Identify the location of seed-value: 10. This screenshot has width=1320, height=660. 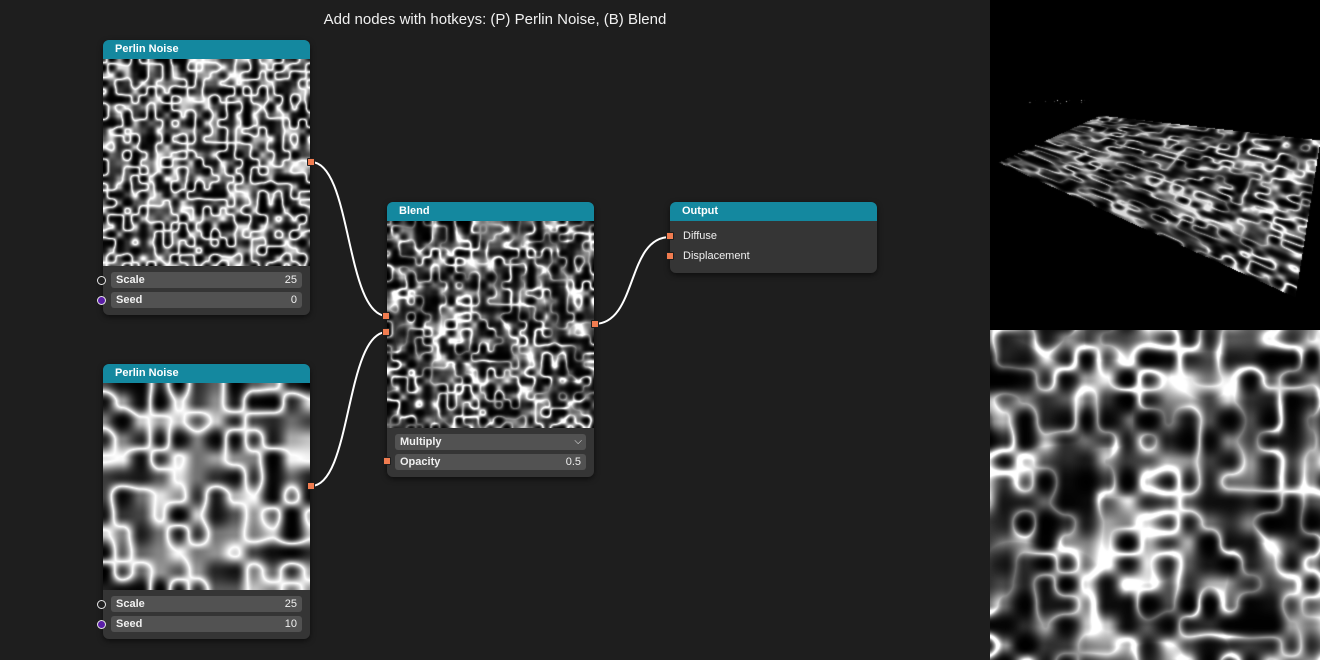
(290, 624).